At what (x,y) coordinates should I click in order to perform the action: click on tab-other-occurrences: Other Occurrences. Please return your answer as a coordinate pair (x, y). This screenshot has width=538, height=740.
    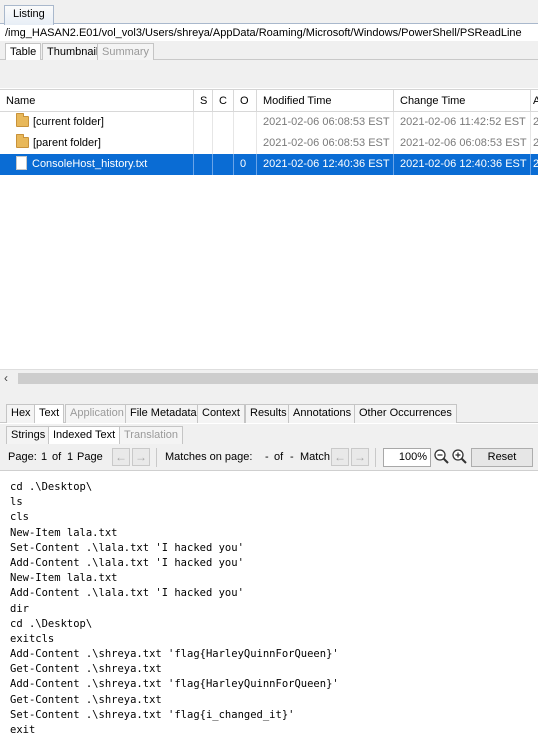
    Looking at the image, I should click on (405, 413).